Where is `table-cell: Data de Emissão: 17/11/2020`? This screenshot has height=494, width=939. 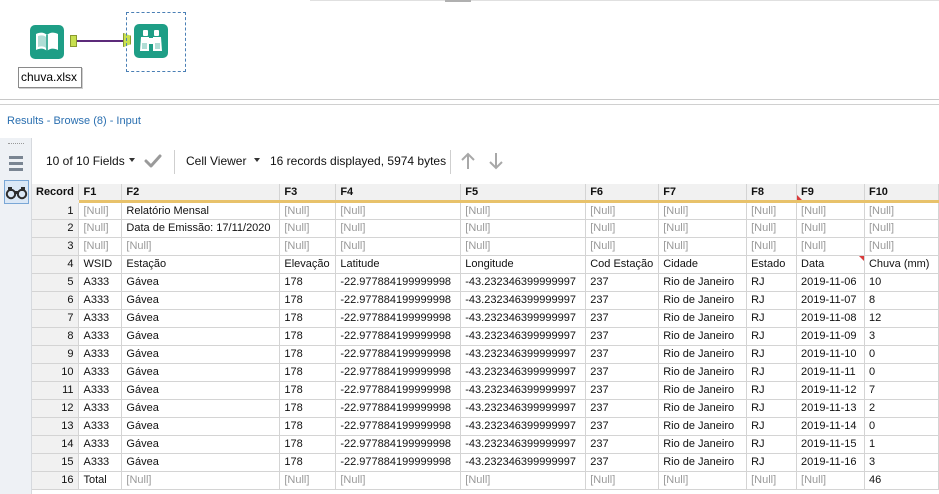 table-cell: Data de Emissão: 17/11/2020 is located at coordinates (201, 228).